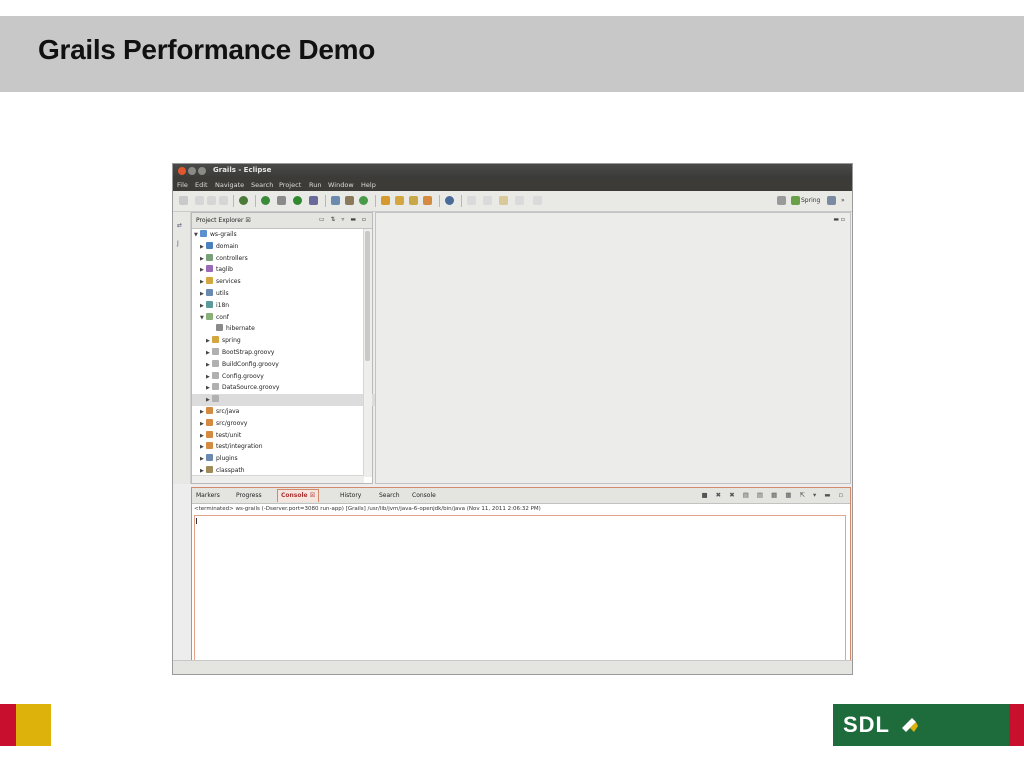  Describe the element at coordinates (282, 436) in the screenshot. I see `tree-item: ▶ test/unit` at that location.